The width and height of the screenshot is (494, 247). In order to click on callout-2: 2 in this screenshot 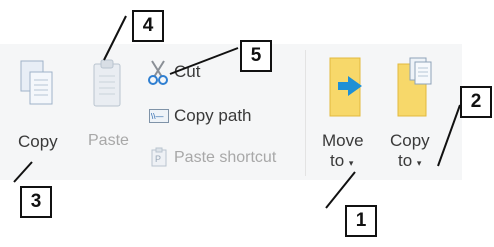, I will do `click(476, 102)`.